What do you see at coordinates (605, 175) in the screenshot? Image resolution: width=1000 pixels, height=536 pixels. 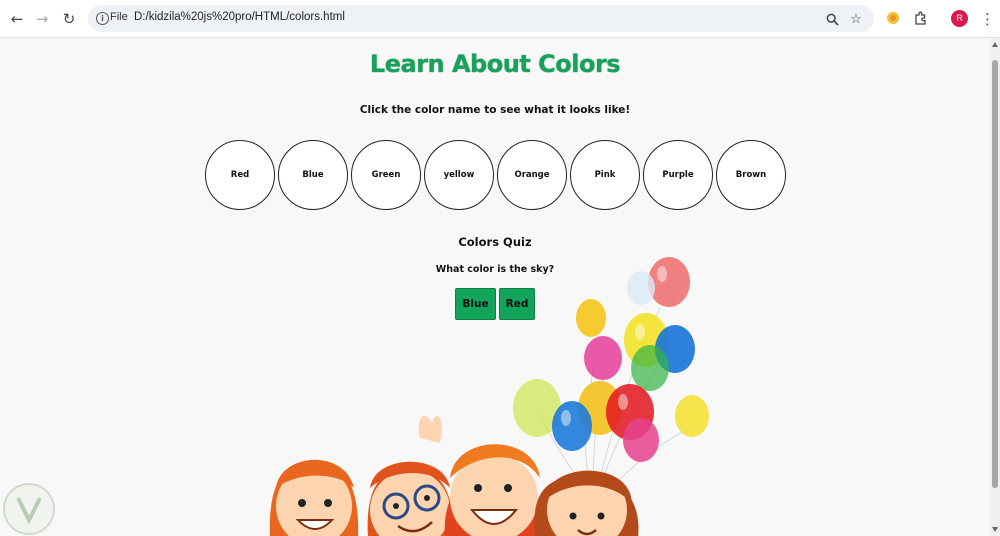 I see `color-circle-pink: Pink` at bounding box center [605, 175].